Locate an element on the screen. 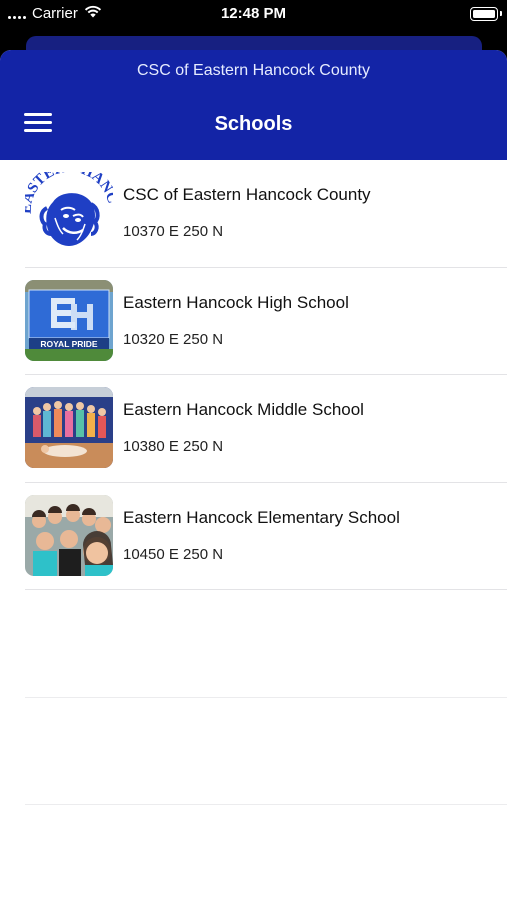  school-name: Eastern Hancock Elementary School is located at coordinates (261, 517).